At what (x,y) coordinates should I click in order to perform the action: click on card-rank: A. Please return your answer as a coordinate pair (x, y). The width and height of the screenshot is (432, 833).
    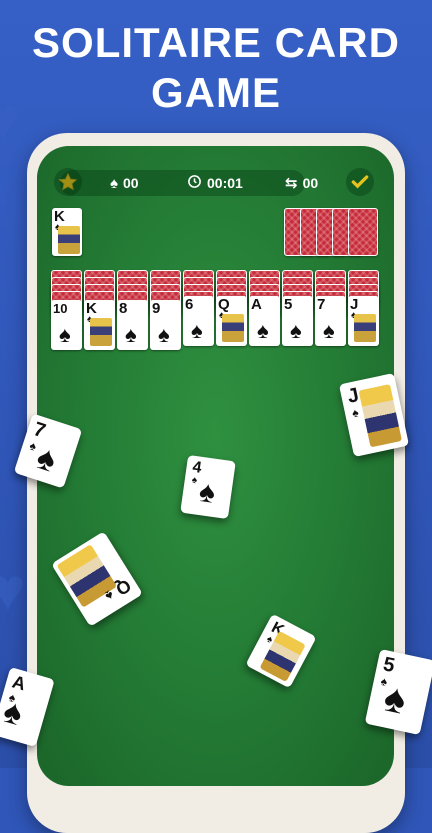
    Looking at the image, I should click on (256, 304).